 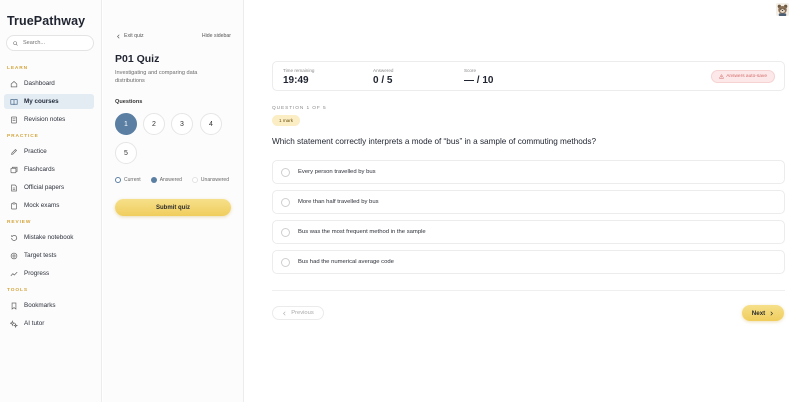 I want to click on history-icon, so click(x=14, y=238).